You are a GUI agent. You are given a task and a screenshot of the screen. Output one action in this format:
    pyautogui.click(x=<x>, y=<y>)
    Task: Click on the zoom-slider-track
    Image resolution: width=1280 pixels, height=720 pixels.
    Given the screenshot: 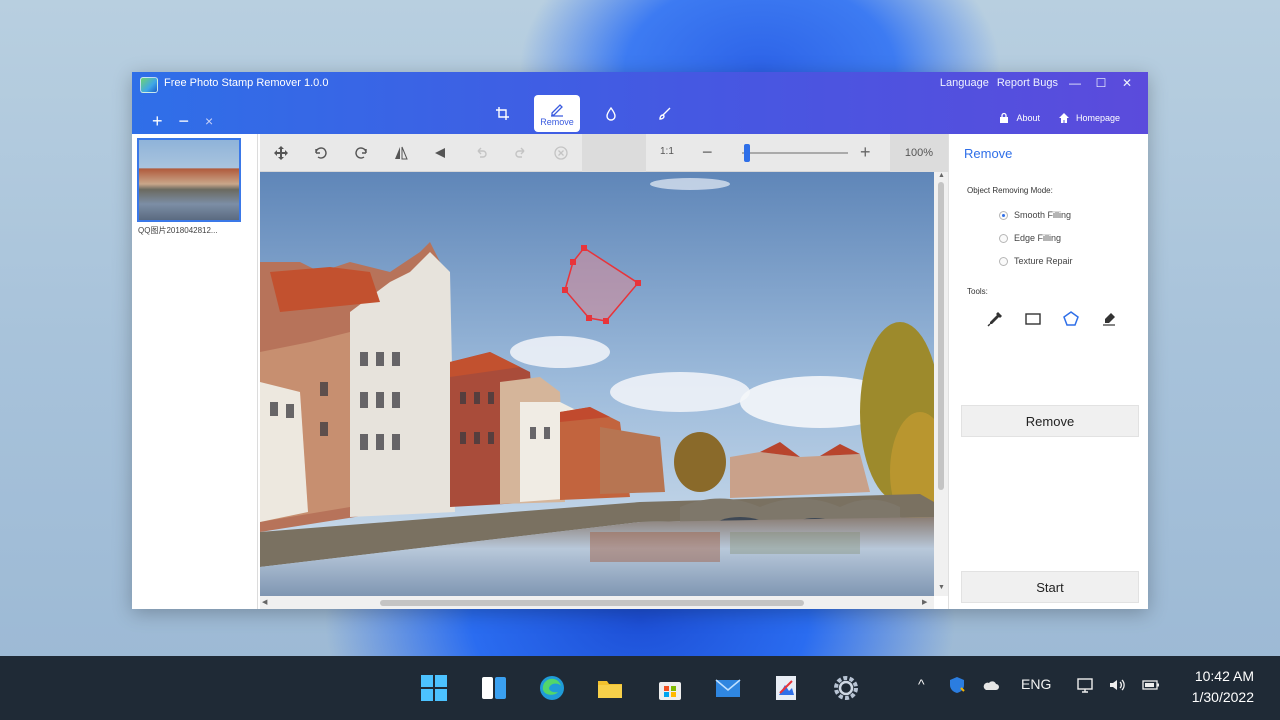 What is the action you would take?
    pyautogui.click(x=795, y=153)
    